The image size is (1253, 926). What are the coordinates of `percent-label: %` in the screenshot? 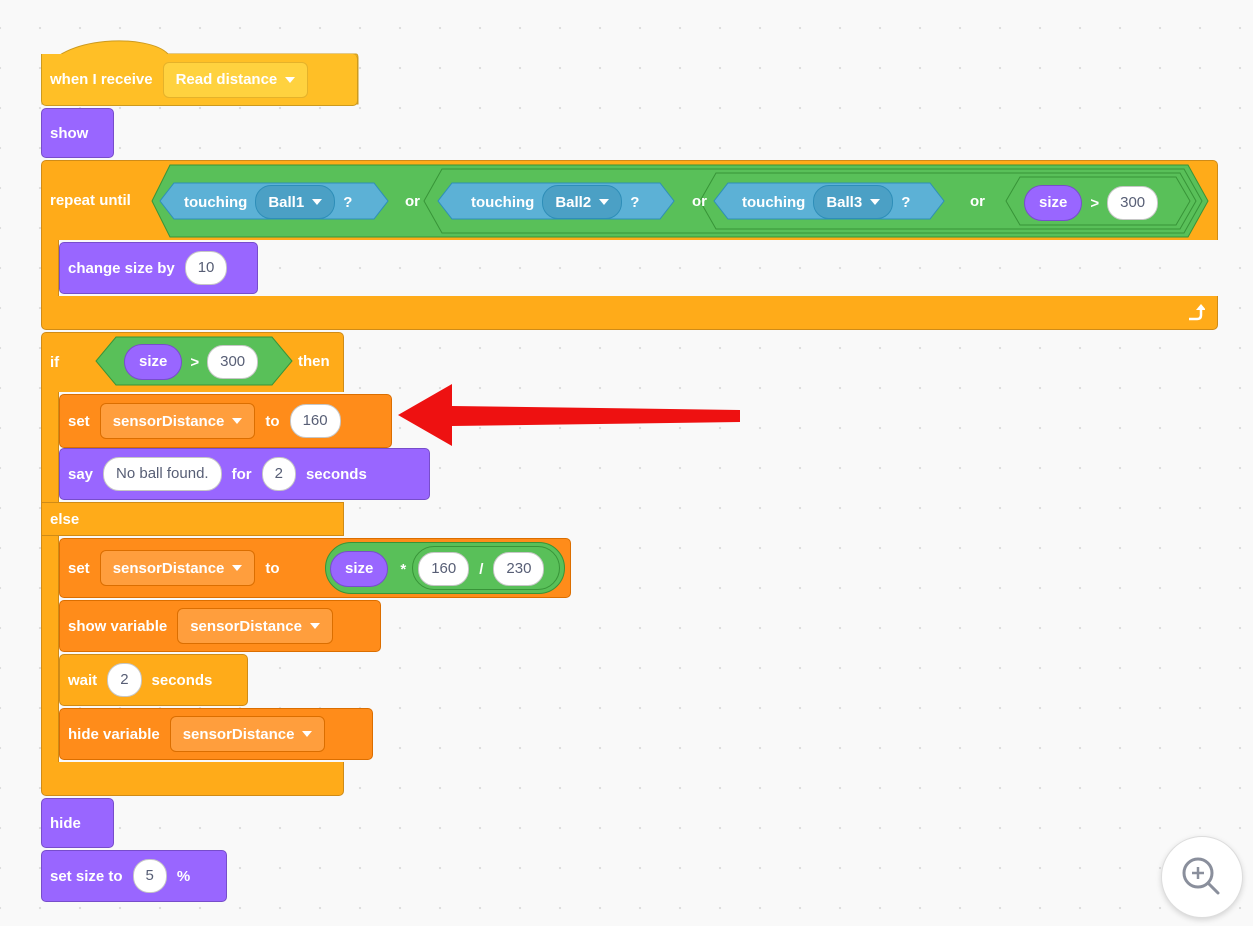 It's located at (183, 876).